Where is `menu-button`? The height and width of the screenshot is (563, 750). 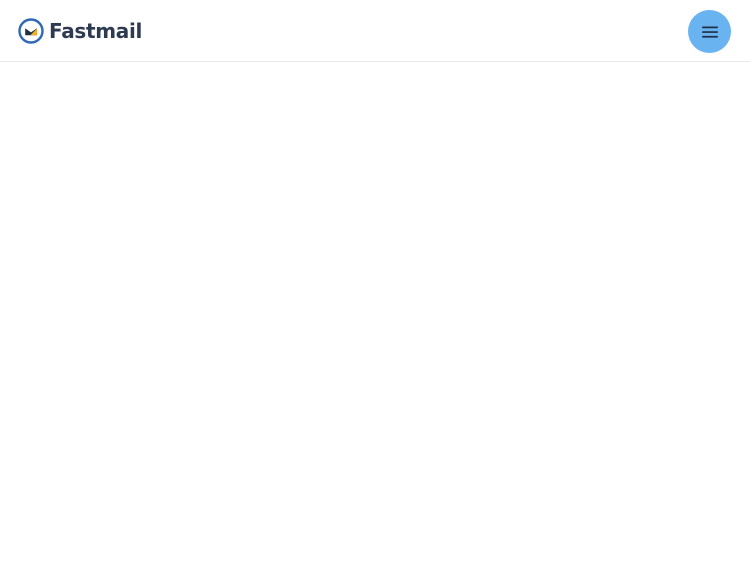 menu-button is located at coordinates (709, 31).